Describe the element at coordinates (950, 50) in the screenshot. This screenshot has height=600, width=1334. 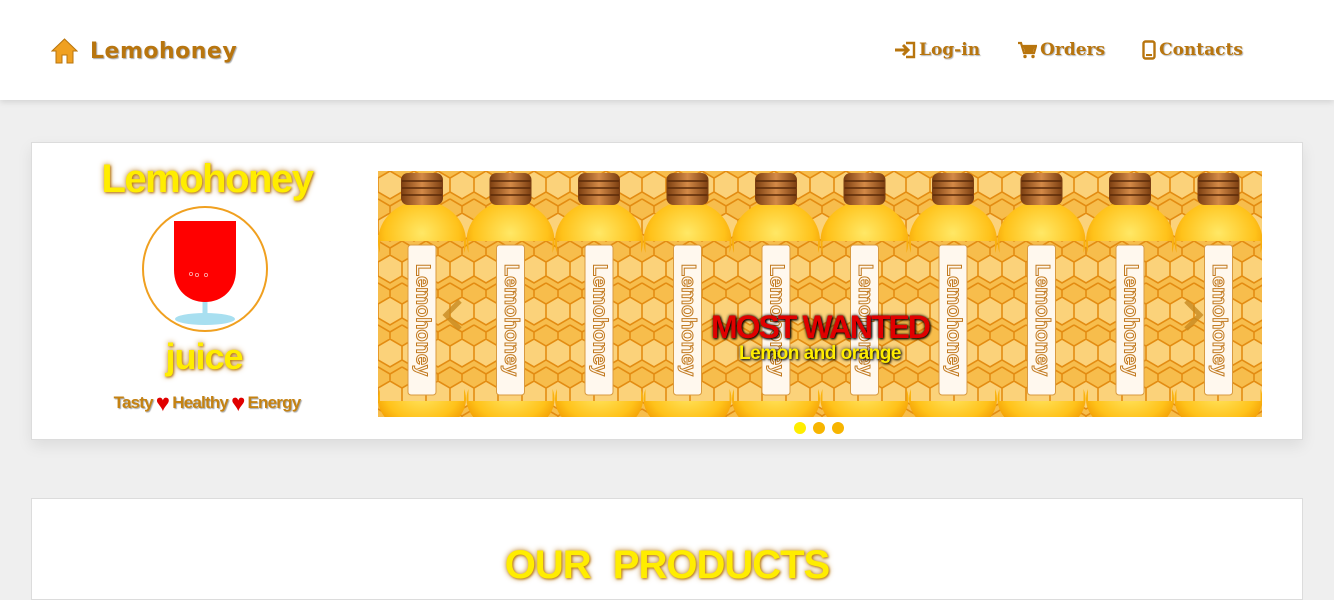
I see `nav-login-label: Log-in` at that location.